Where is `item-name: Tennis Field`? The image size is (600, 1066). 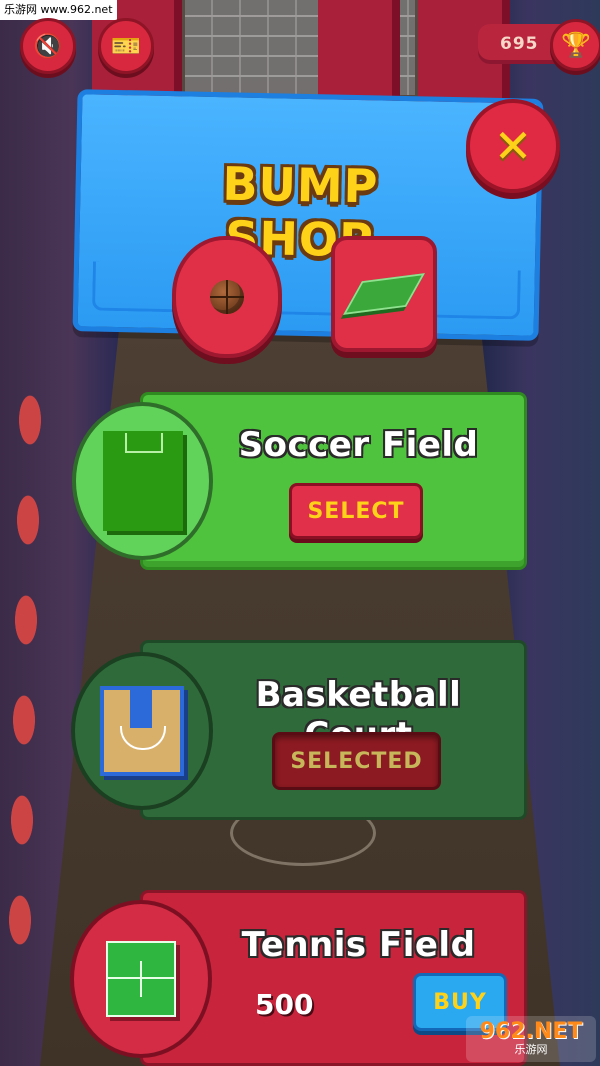
item-name: Tennis Field is located at coordinates (358, 945).